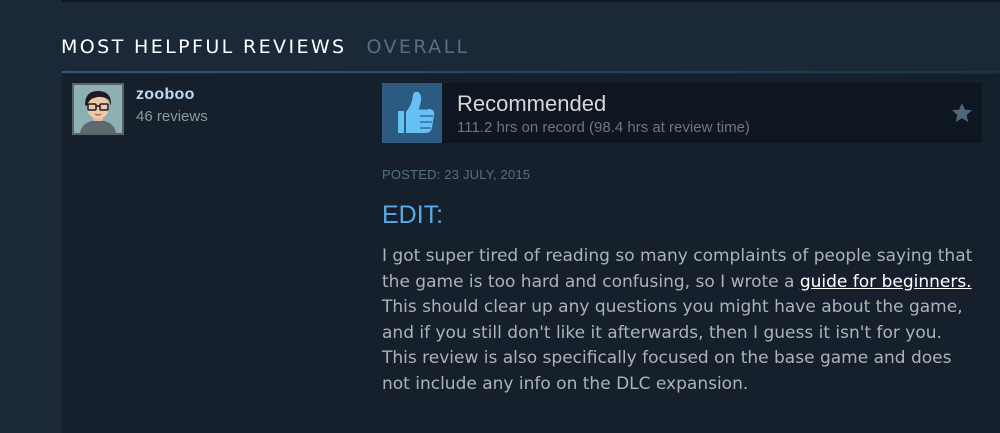 The image size is (1000, 433). I want to click on tab-overall: OVERALL, so click(418, 47).